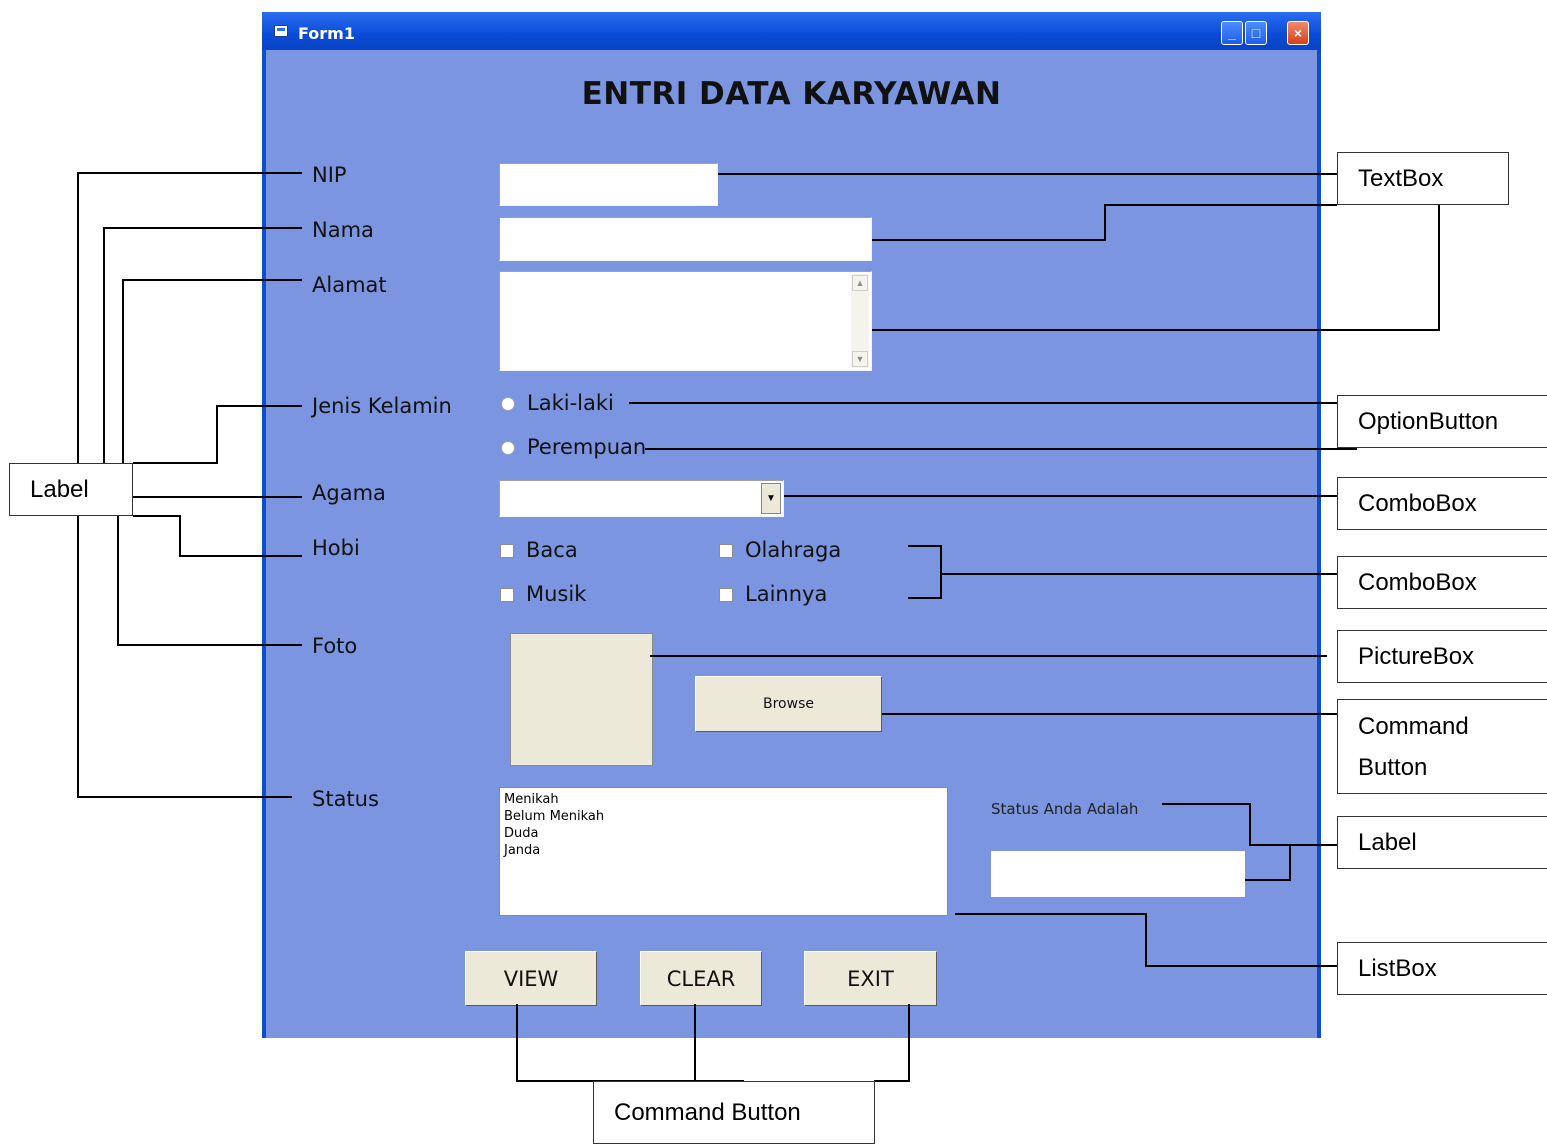  I want to click on callout-textbox: TextBox, so click(1423, 178).